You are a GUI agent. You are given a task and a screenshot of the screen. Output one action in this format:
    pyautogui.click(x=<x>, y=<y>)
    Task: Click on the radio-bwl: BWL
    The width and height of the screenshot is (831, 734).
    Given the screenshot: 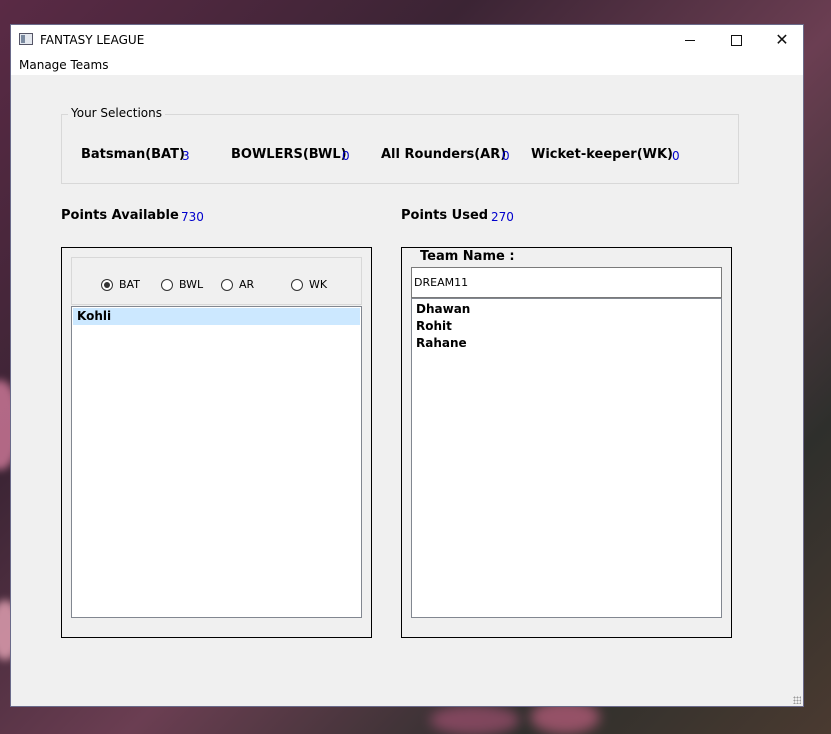 What is the action you would take?
    pyautogui.click(x=182, y=284)
    